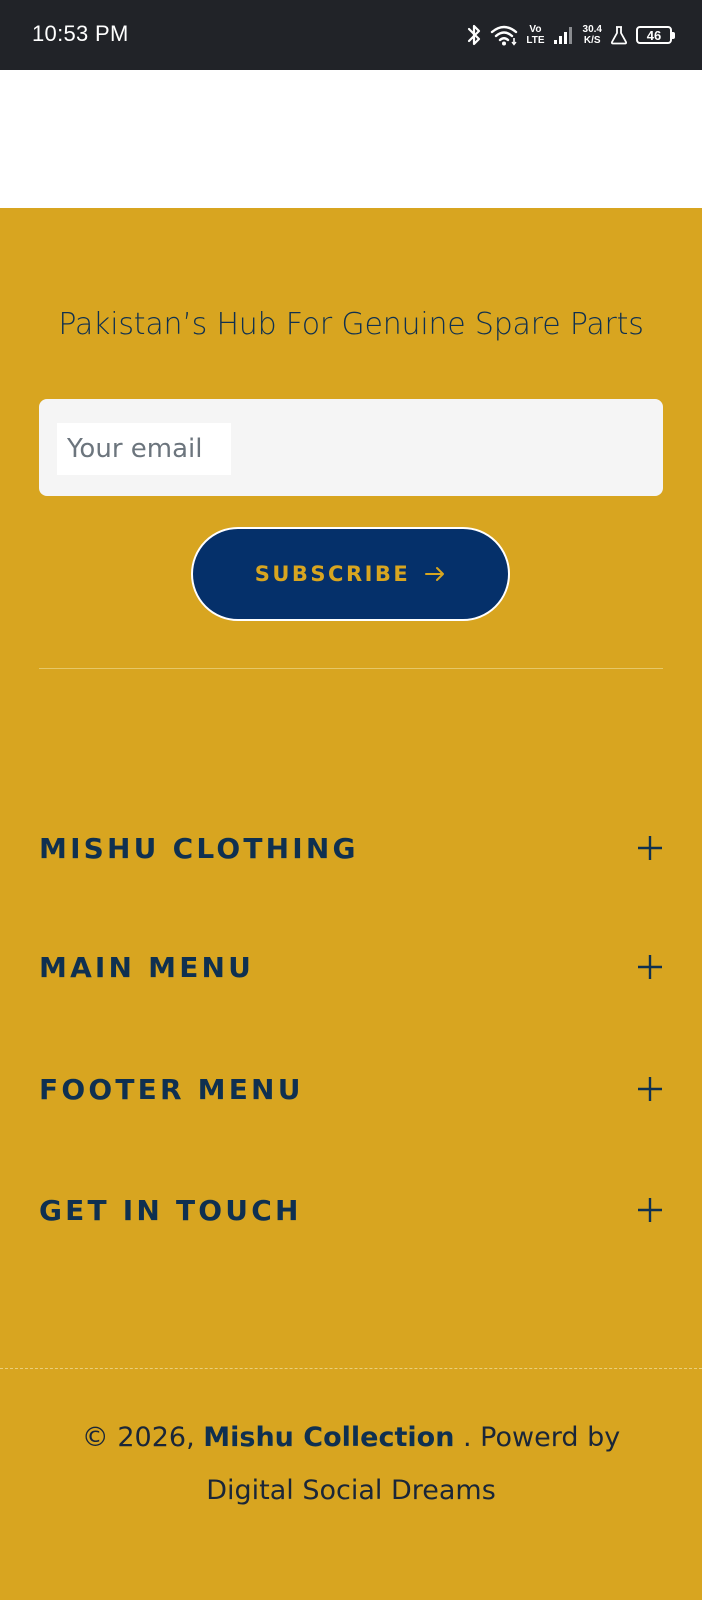 This screenshot has width=702, height=1600. Describe the element at coordinates (351, 1490) in the screenshot. I see `credit-link: Digital Social Dreams` at that location.